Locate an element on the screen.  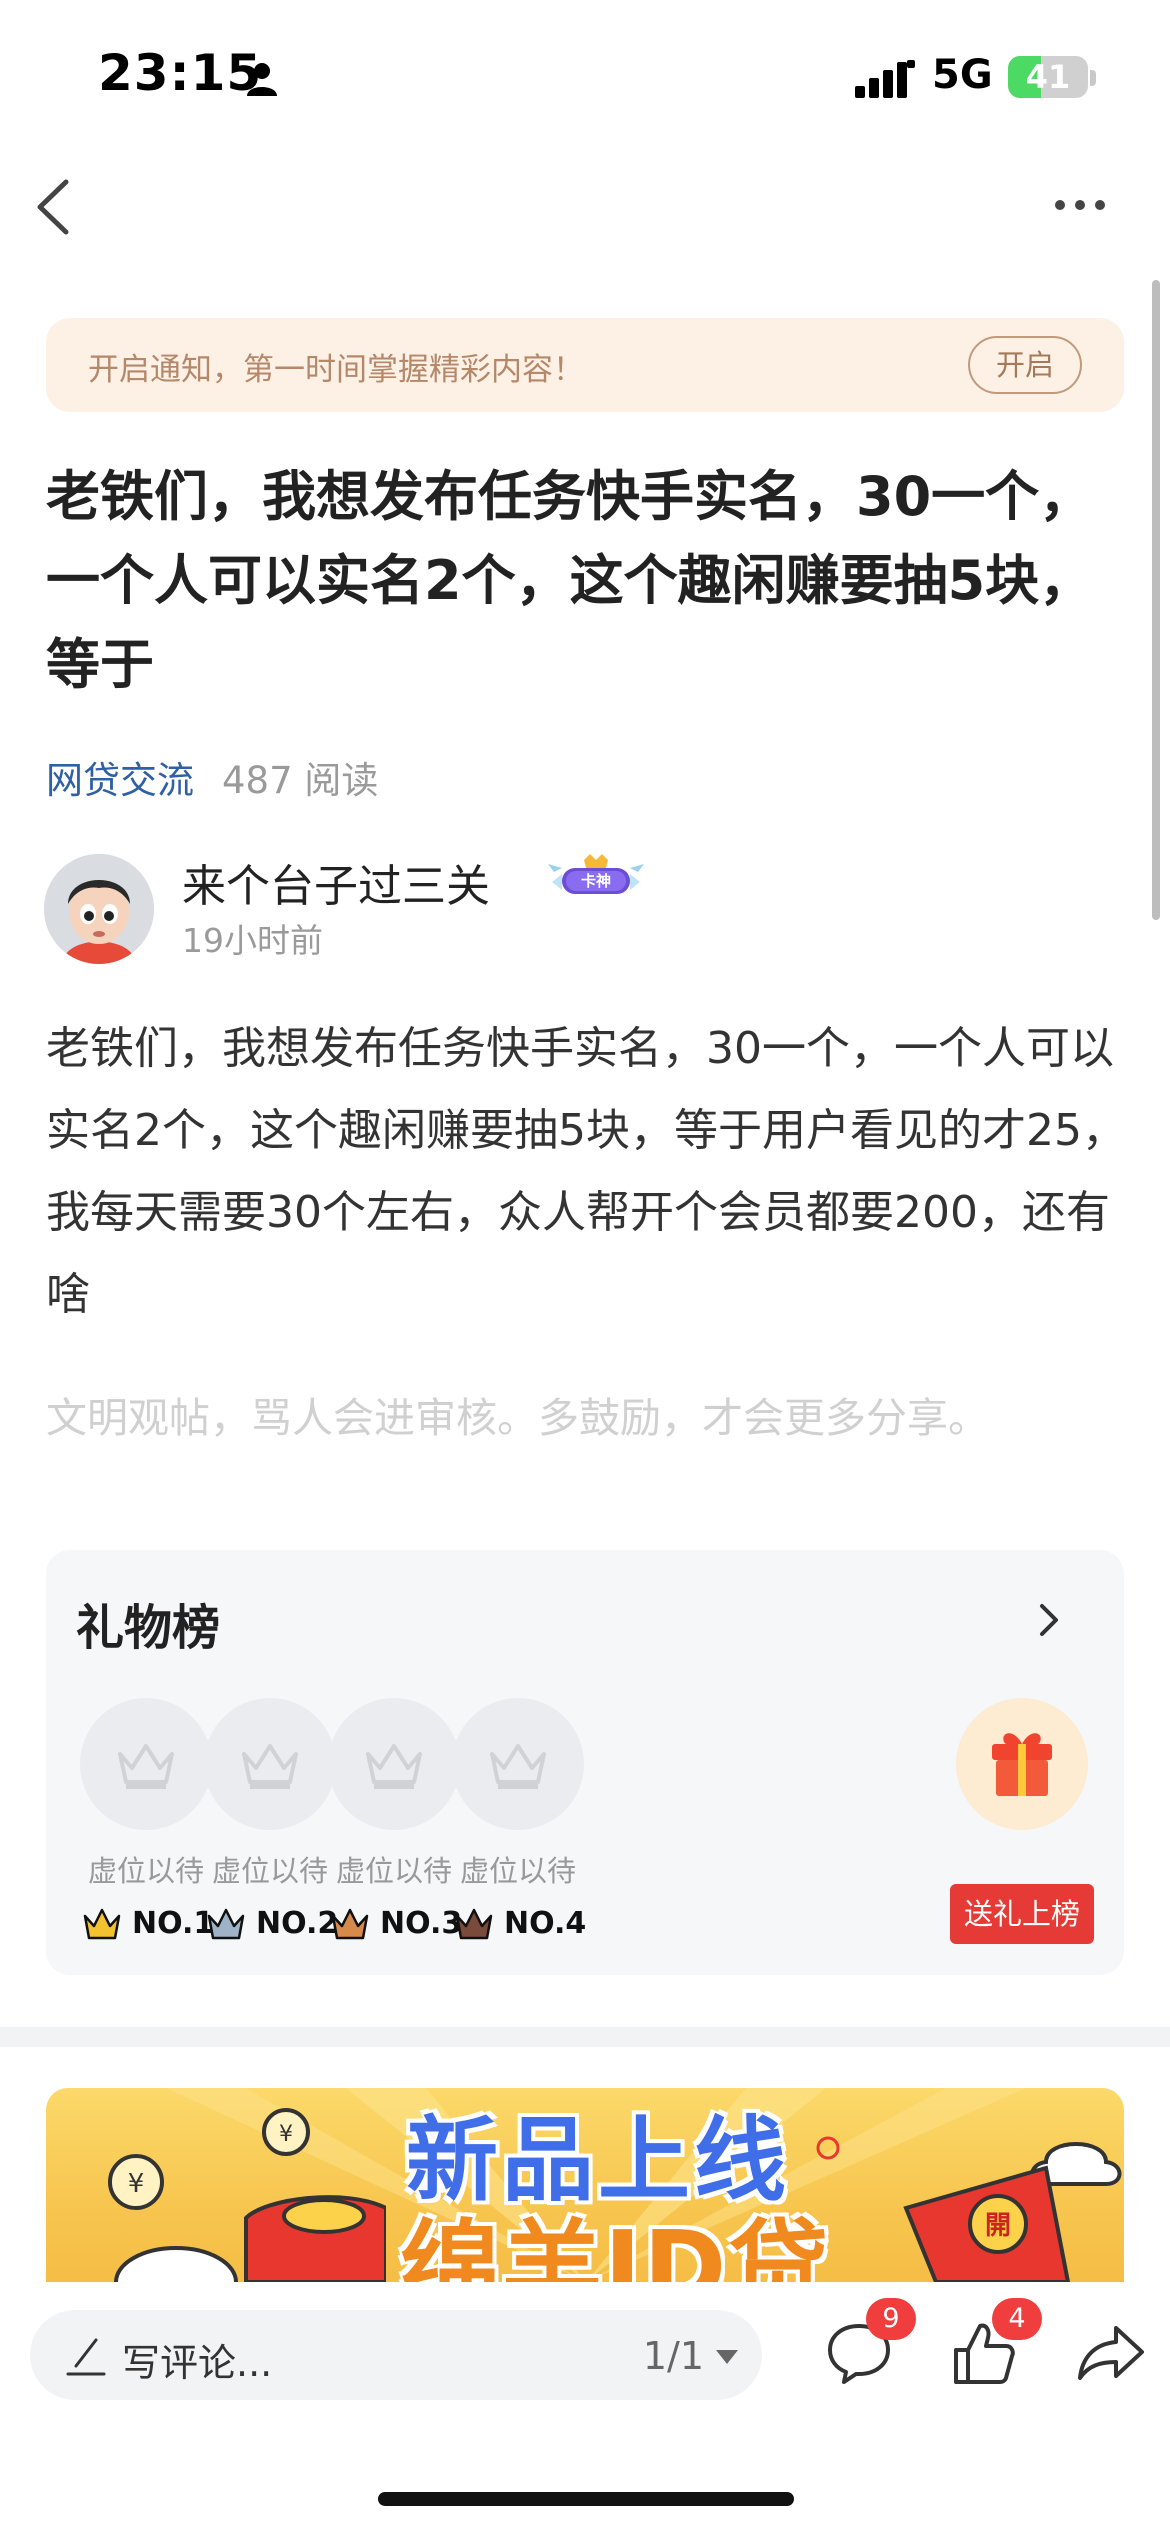
pen-icon is located at coordinates (86, 2357).